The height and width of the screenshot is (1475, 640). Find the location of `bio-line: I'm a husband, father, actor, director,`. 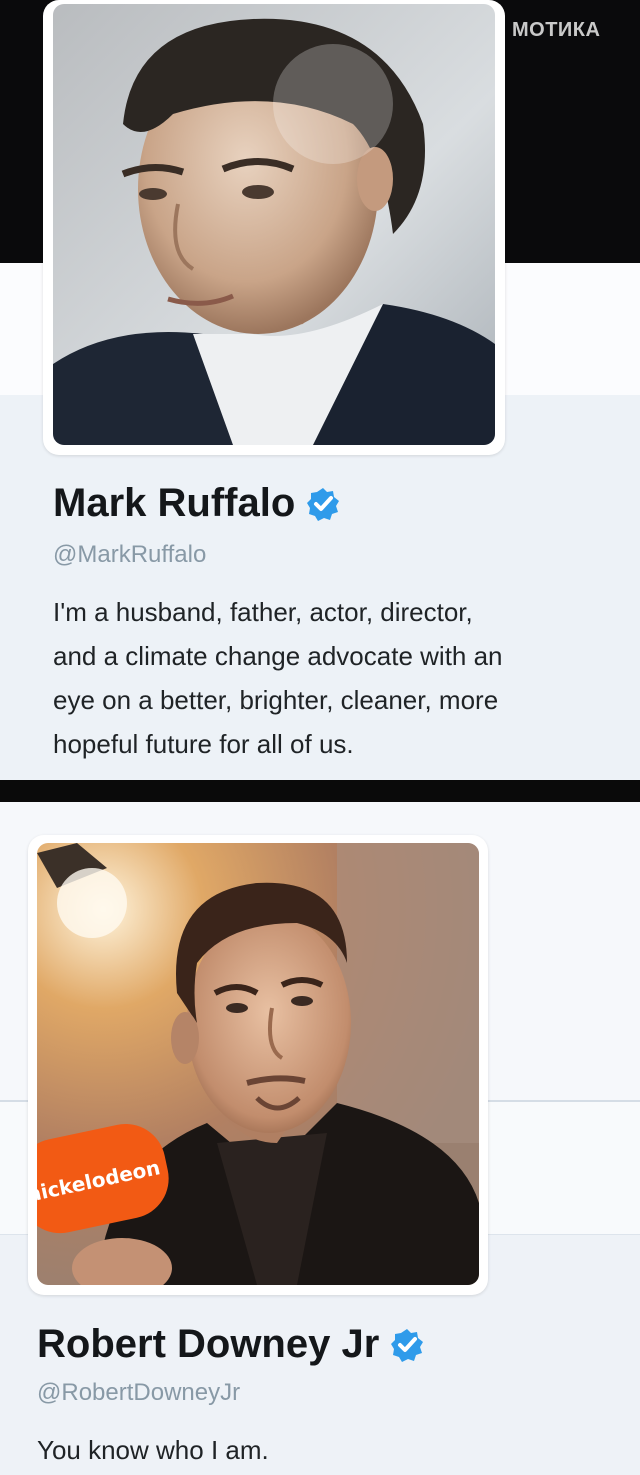

bio-line: I'm a husband, father, actor, director, is located at coordinates (263, 612).